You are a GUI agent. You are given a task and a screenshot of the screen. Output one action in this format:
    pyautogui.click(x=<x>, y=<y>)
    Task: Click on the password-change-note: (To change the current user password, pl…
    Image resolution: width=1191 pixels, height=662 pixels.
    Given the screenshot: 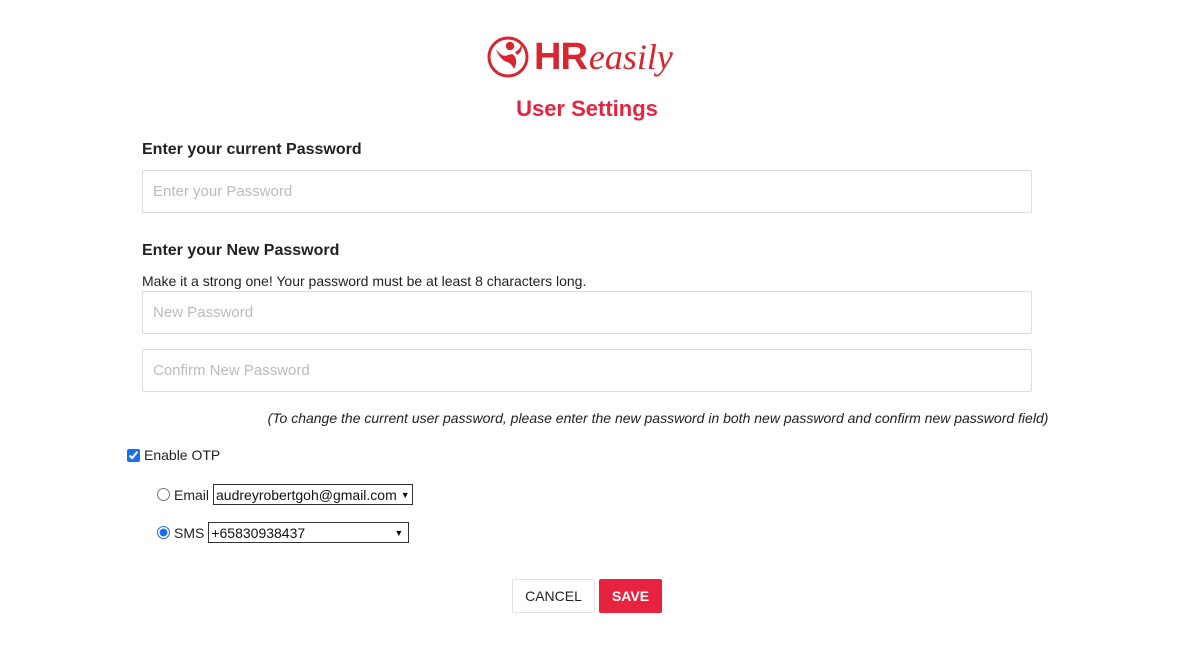 What is the action you would take?
    pyautogui.click(x=658, y=418)
    